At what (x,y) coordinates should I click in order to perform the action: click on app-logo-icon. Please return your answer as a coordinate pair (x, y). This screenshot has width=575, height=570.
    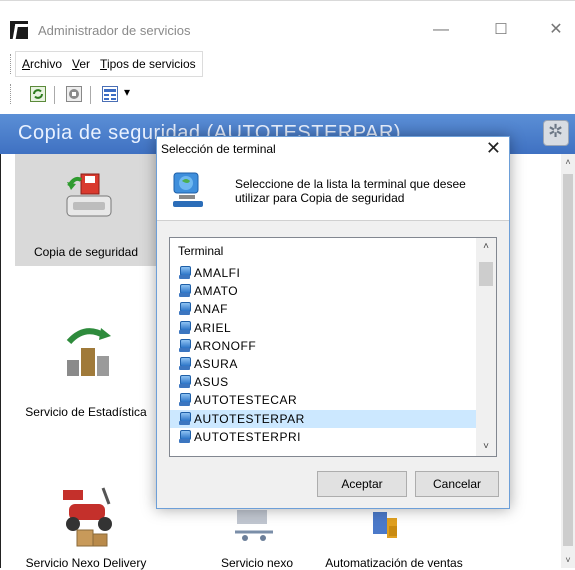
    Looking at the image, I should click on (19, 30).